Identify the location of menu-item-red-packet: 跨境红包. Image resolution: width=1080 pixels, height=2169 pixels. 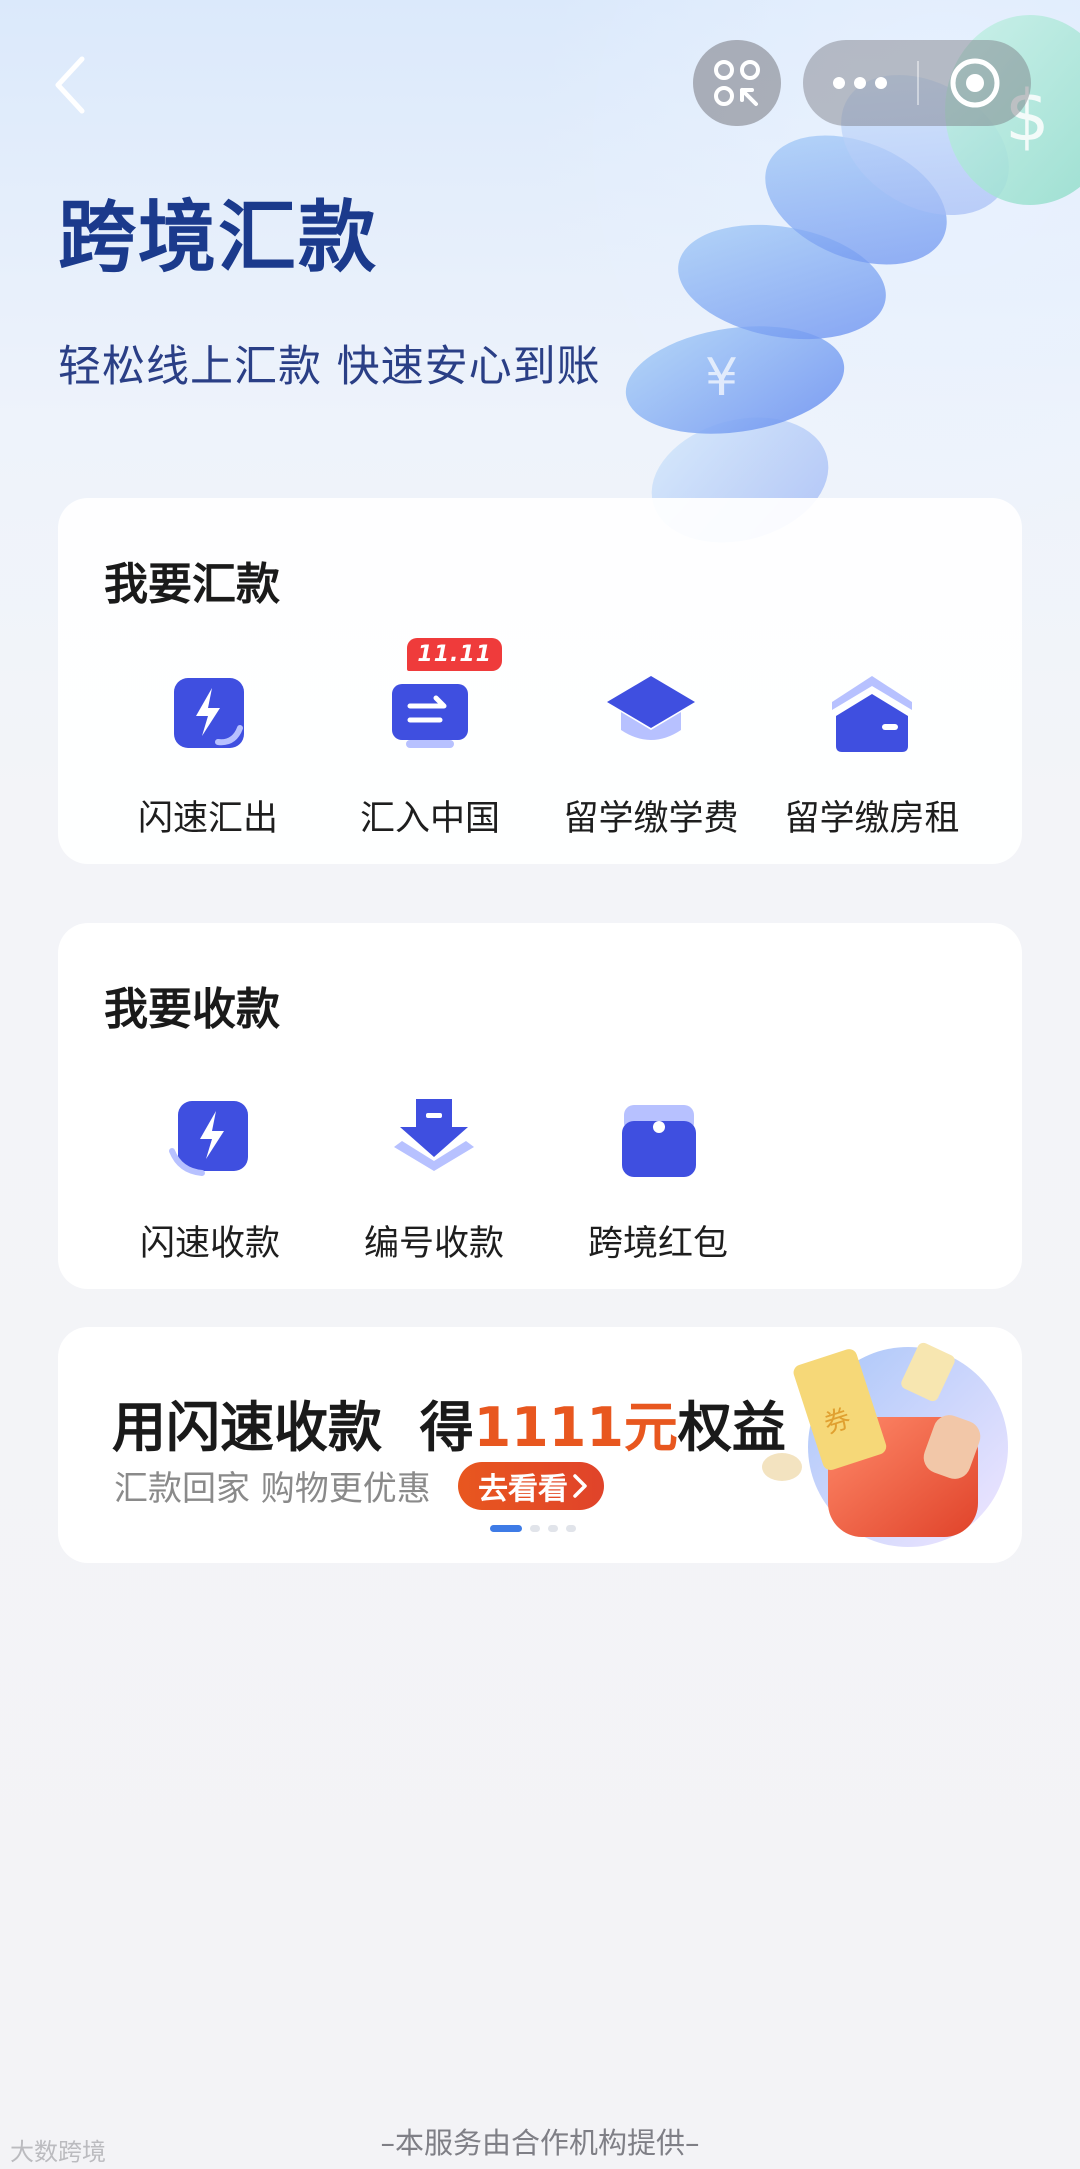
(658, 1178).